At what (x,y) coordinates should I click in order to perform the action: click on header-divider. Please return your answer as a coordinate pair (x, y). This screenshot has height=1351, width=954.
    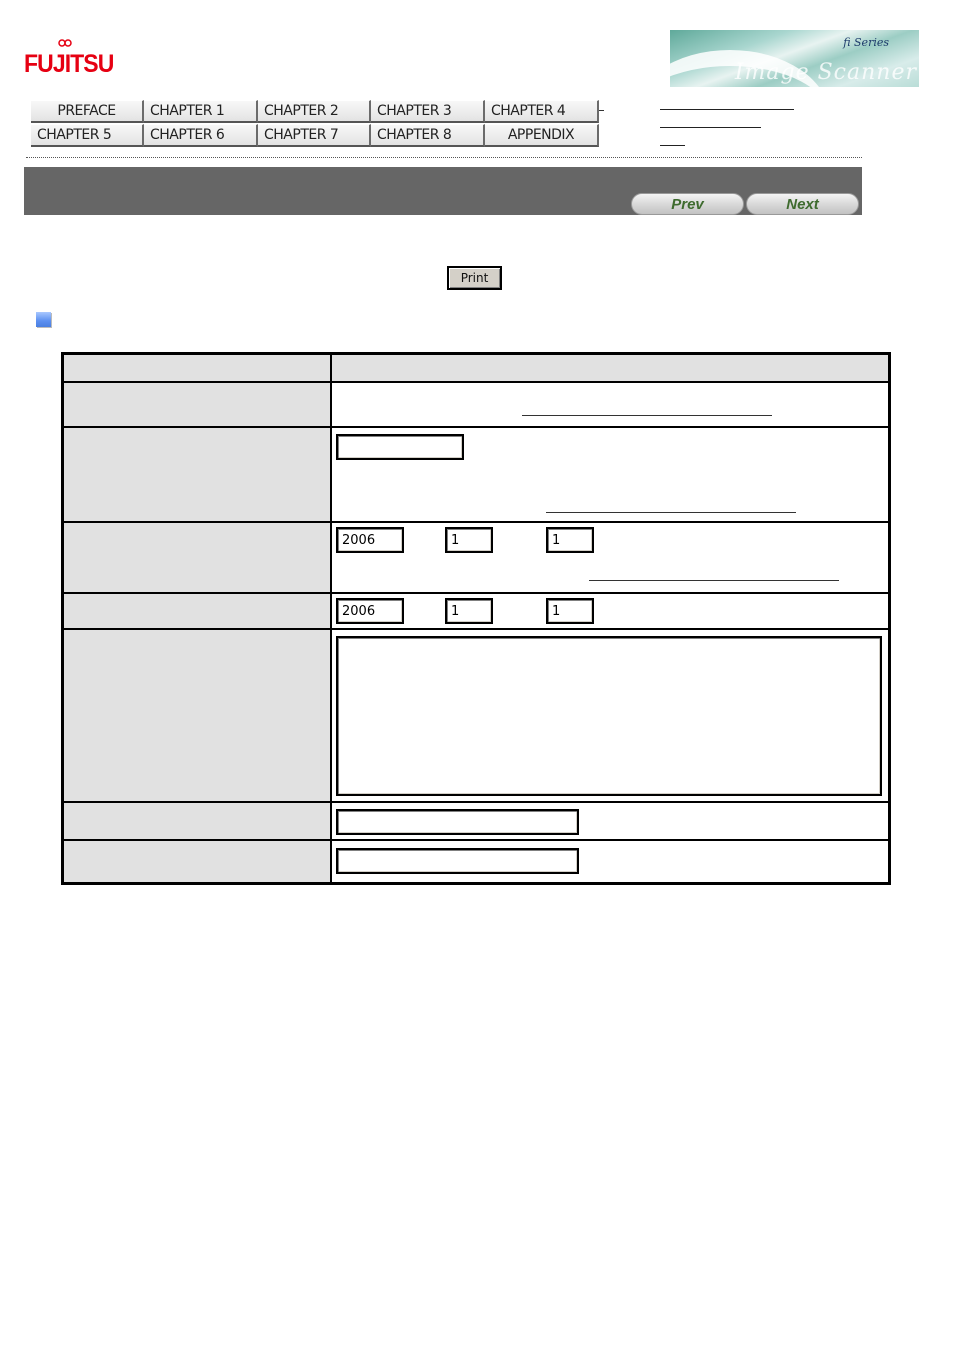
    Looking at the image, I should click on (444, 157).